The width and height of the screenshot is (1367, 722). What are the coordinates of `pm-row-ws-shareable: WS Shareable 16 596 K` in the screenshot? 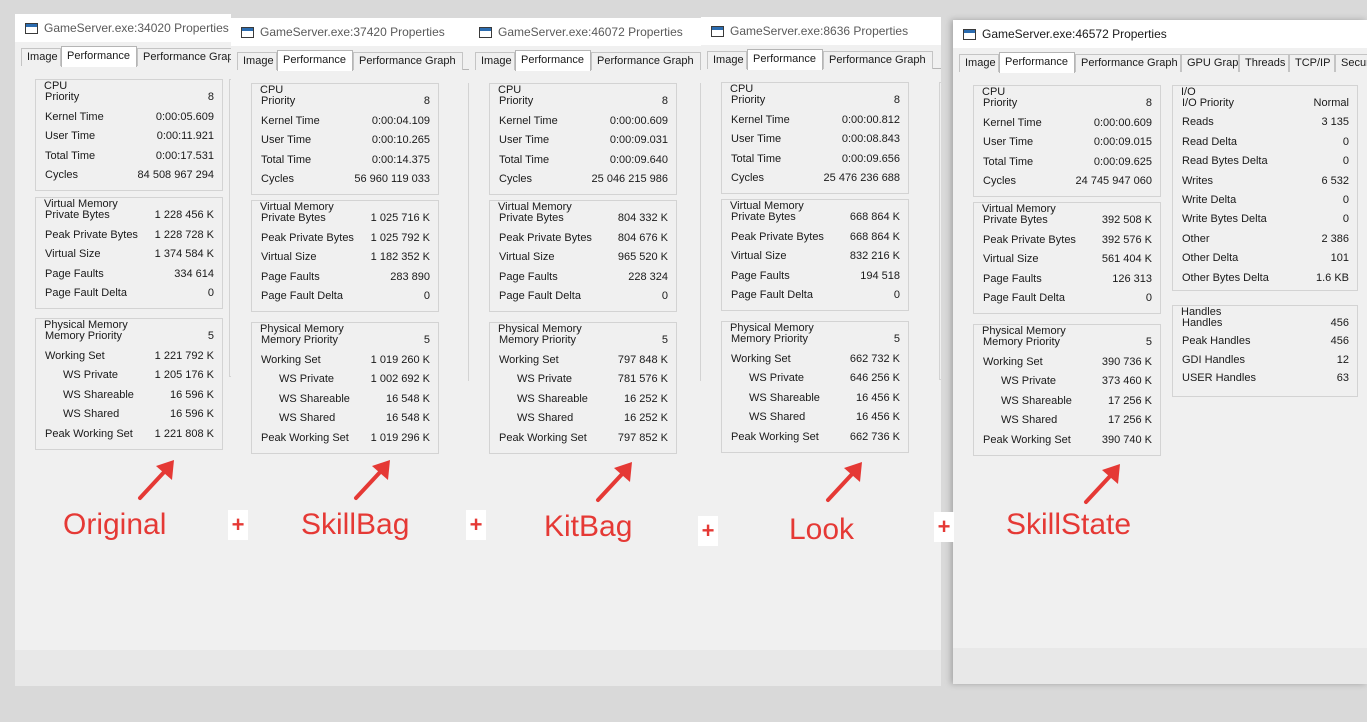 It's located at (129, 395).